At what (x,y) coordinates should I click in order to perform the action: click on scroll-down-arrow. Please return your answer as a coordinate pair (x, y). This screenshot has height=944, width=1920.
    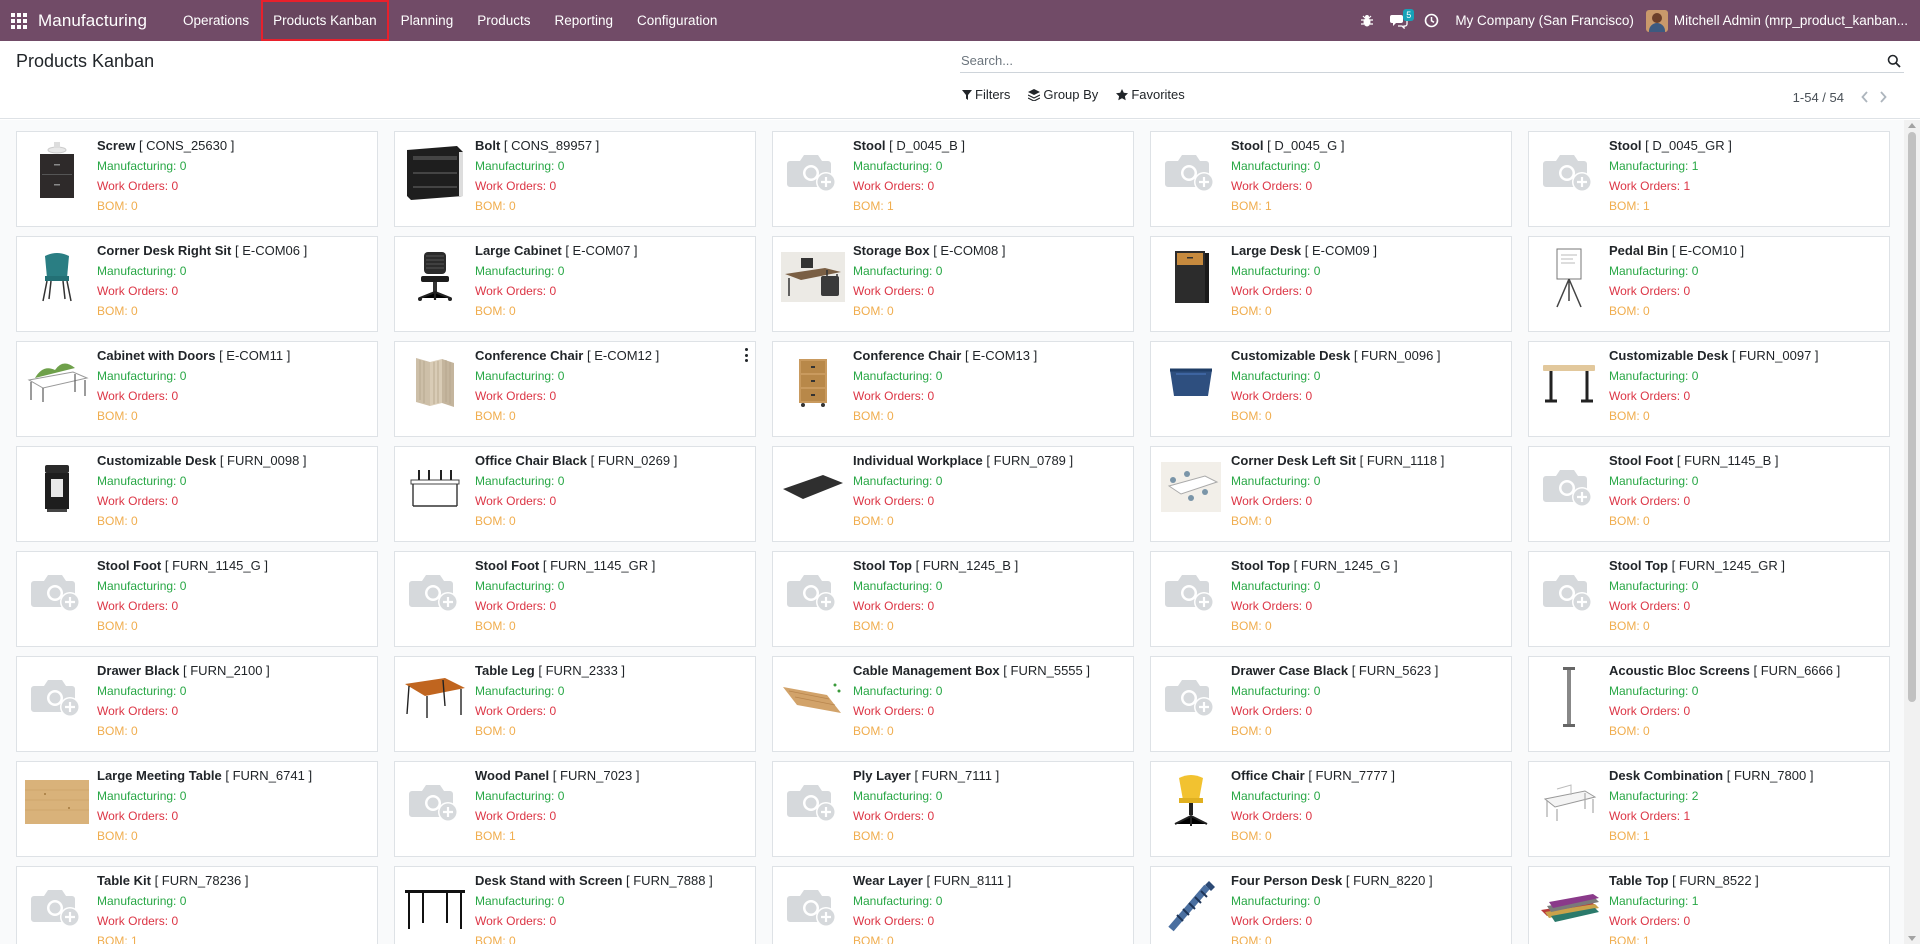
    Looking at the image, I should click on (1912, 938).